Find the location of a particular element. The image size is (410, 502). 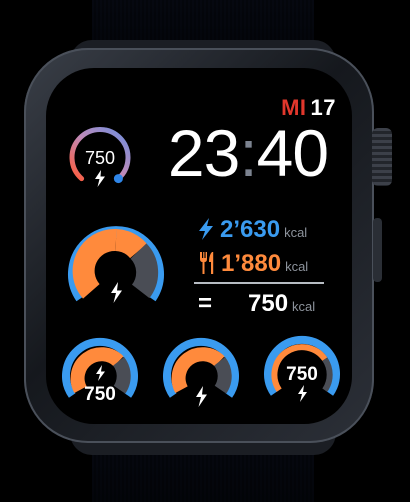

net-calories-row: = 750 kcal is located at coordinates (256, 305).